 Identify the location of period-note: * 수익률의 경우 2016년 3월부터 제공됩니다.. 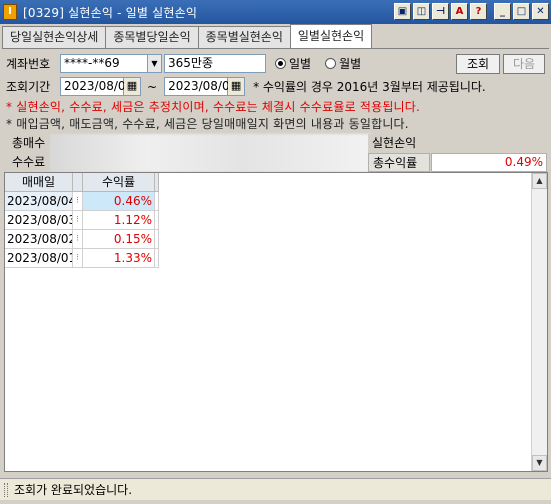
(369, 87).